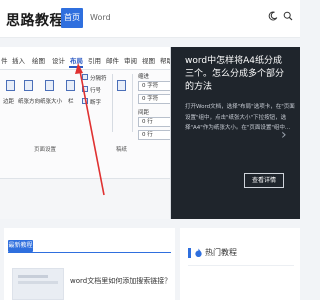 This screenshot has height=300, width=320. What do you see at coordinates (154, 122) in the screenshot?
I see `spacing-before-field: 0 行` at bounding box center [154, 122].